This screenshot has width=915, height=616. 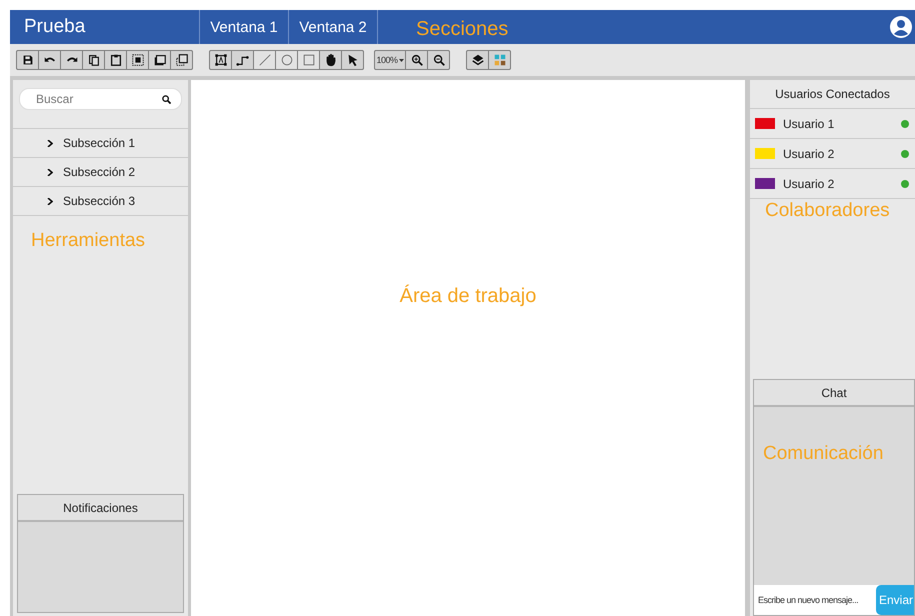 I want to click on text-frame-icon, so click(x=221, y=60).